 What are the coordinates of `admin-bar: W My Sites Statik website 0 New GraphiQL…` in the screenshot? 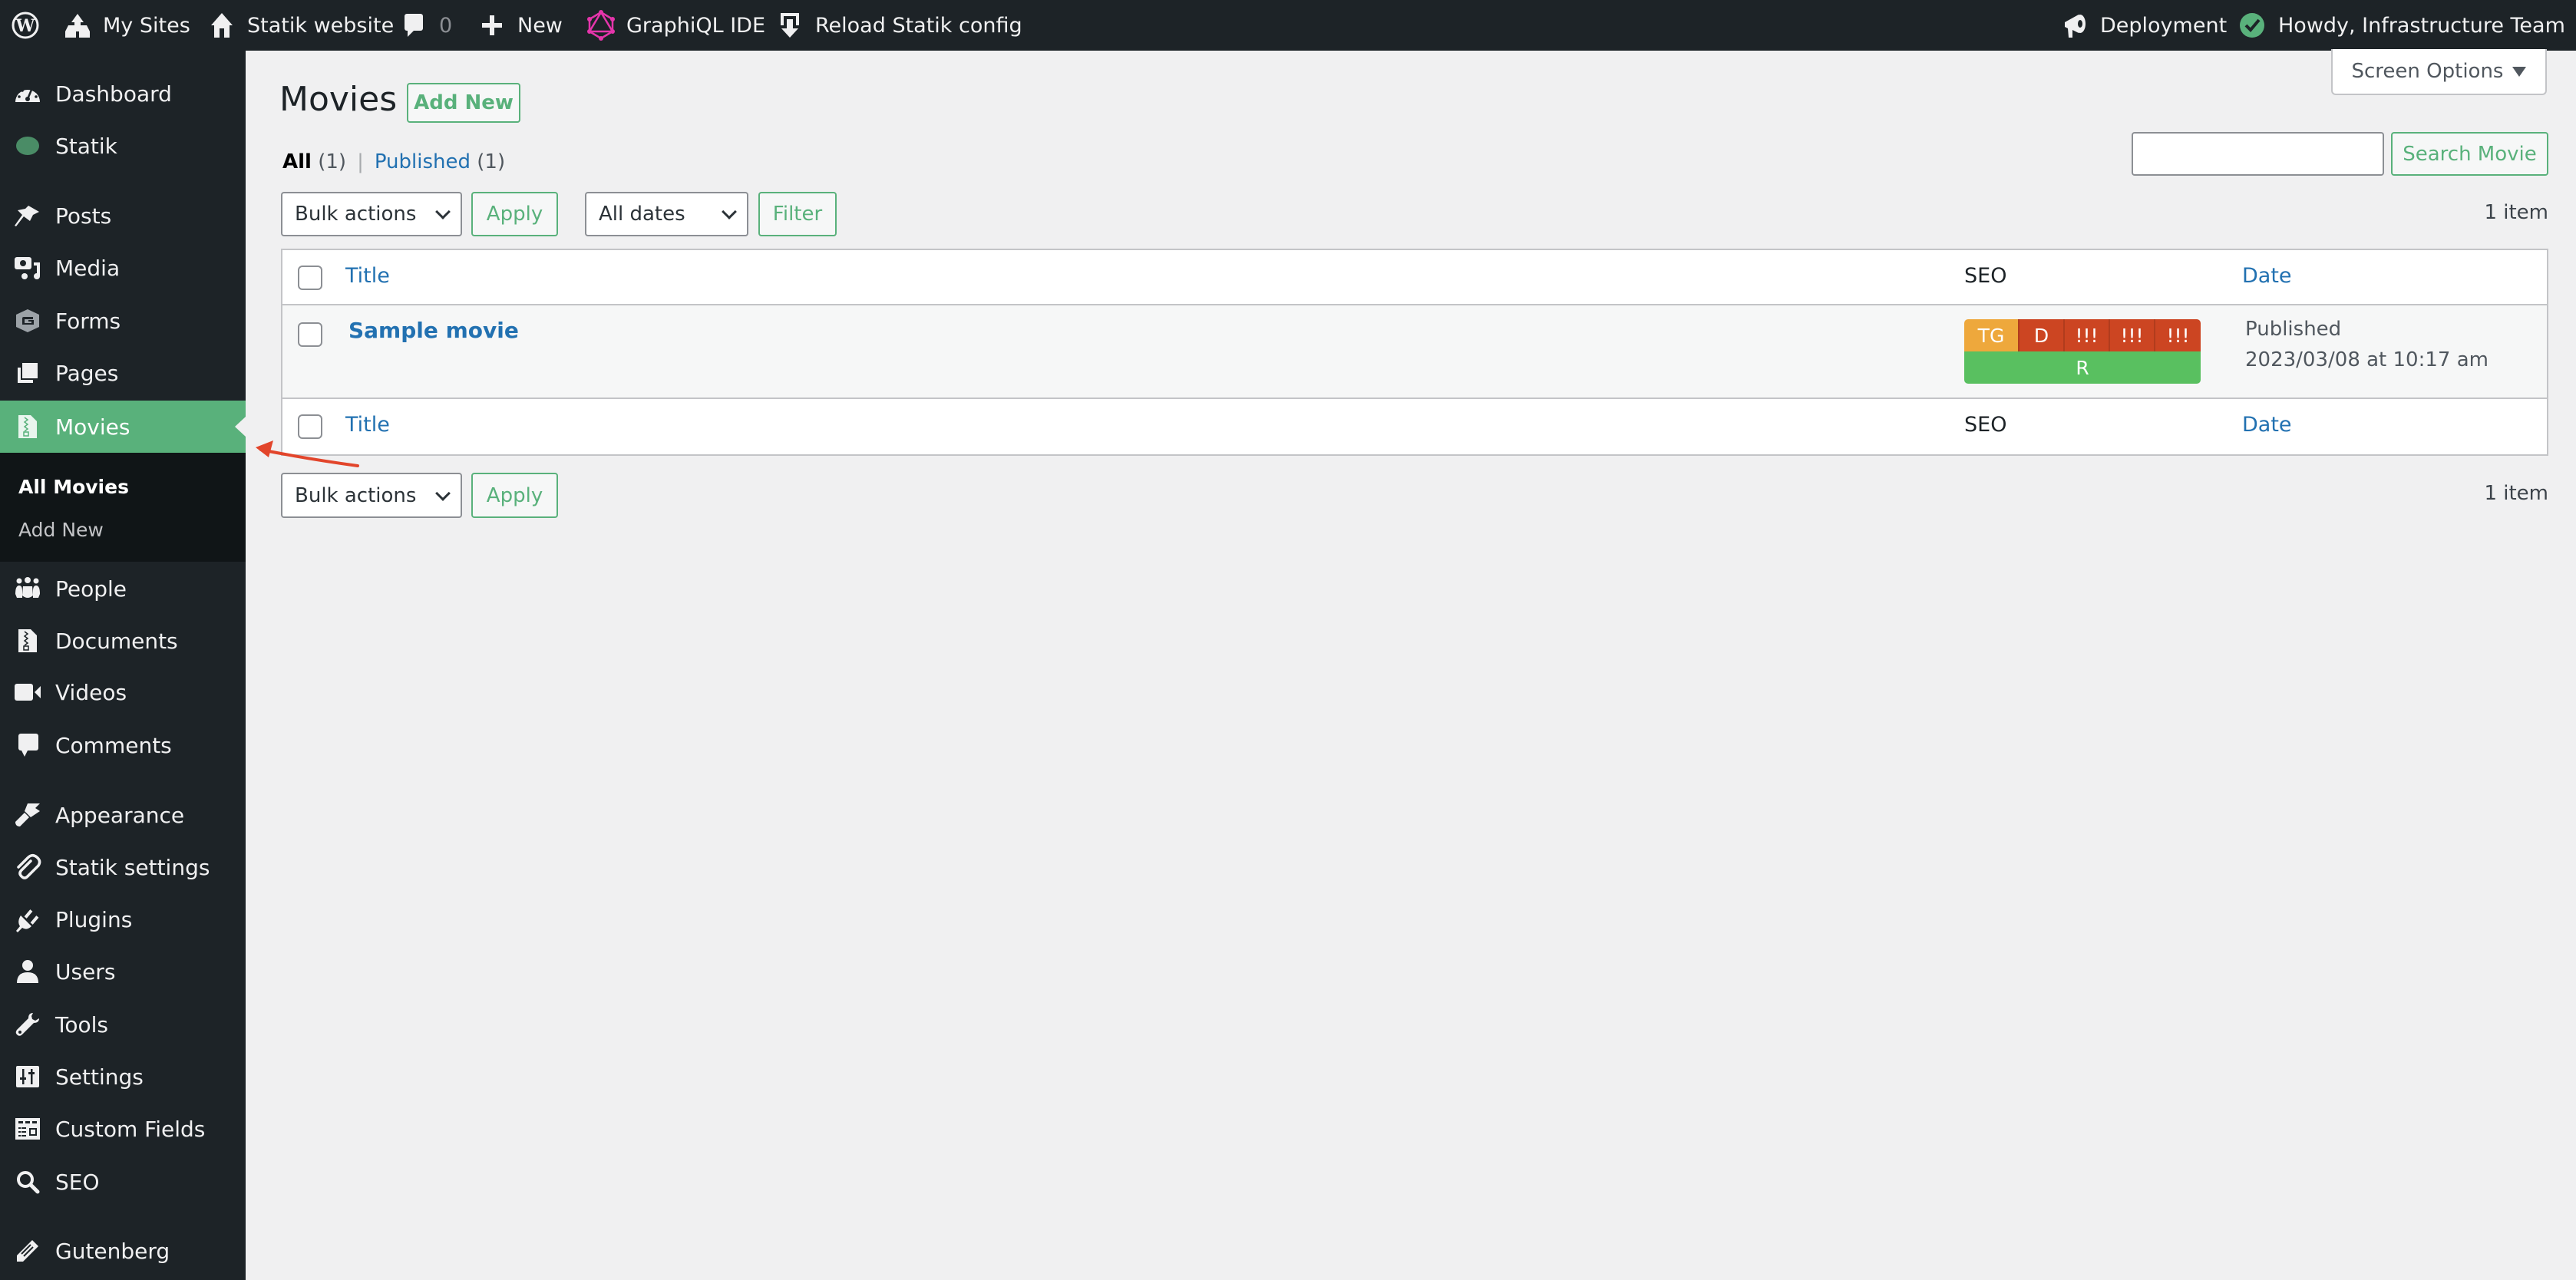 It's located at (1288, 26).